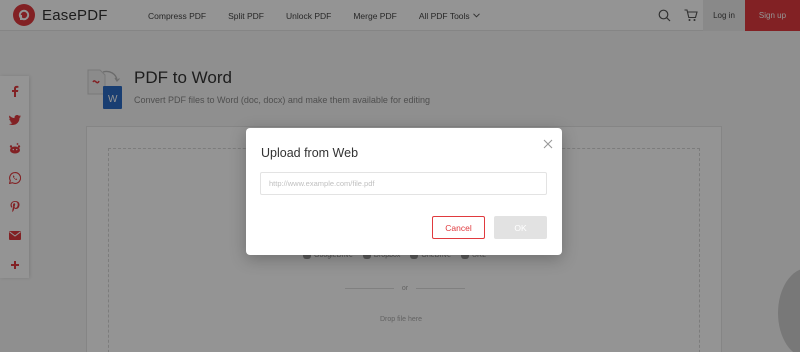 This screenshot has height=352, width=800. Describe the element at coordinates (403, 183) in the screenshot. I see `url-input` at that location.